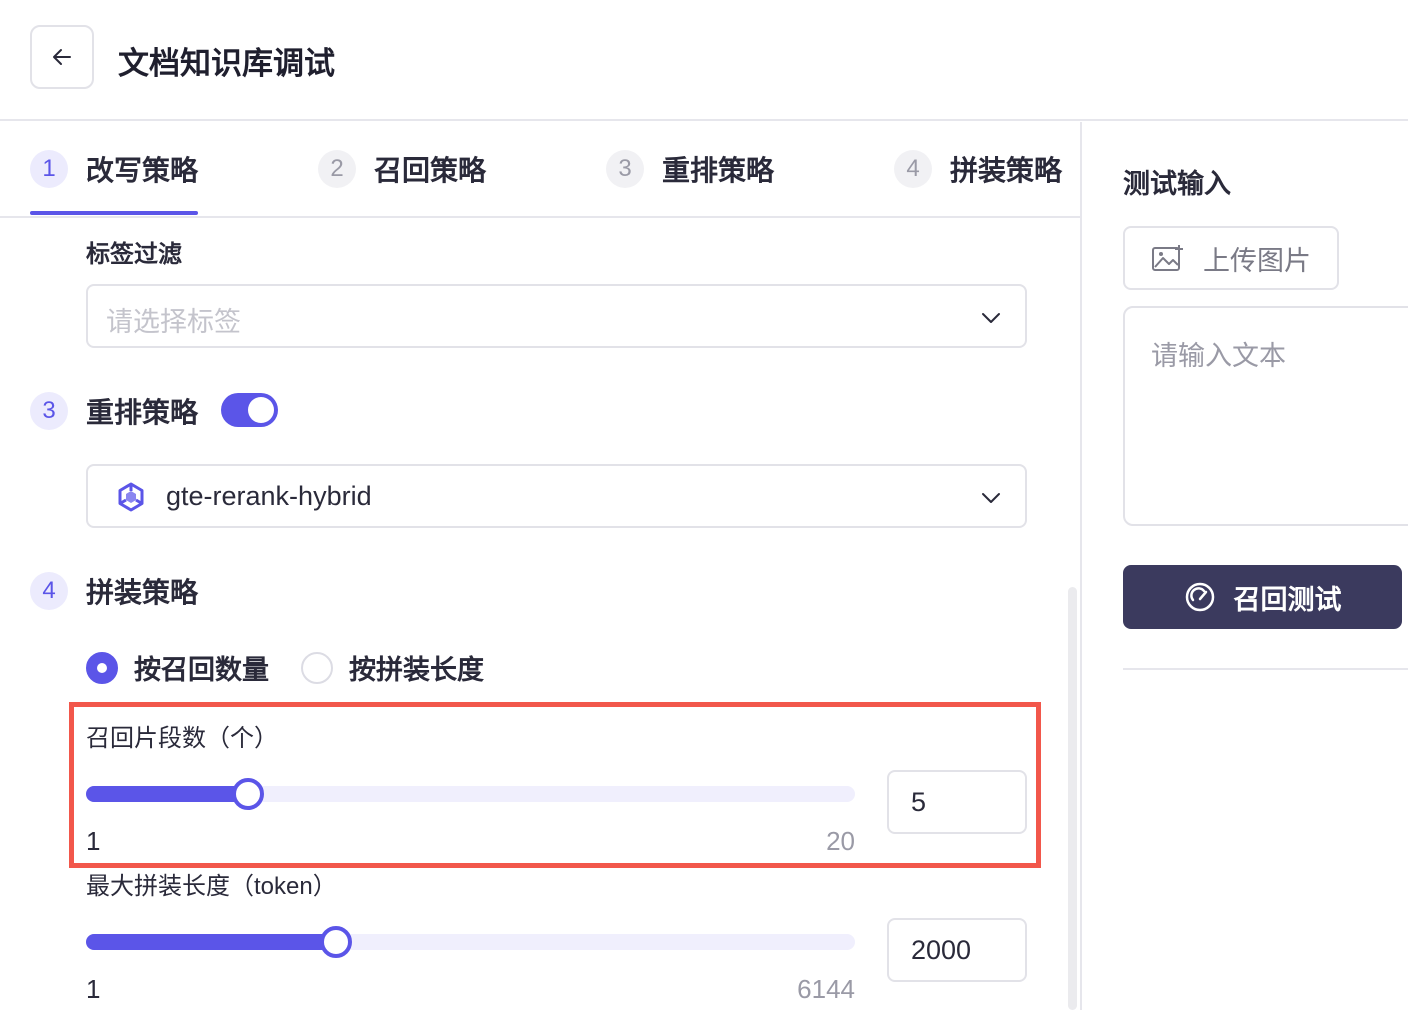  I want to click on scrollbar-thumb, so click(1072, 798).